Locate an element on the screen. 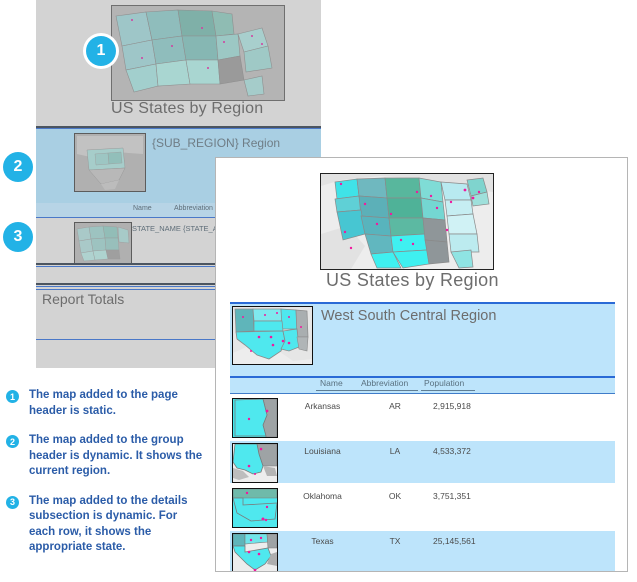 This screenshot has height=582, width=637. preview-page-header-map is located at coordinates (407, 221).